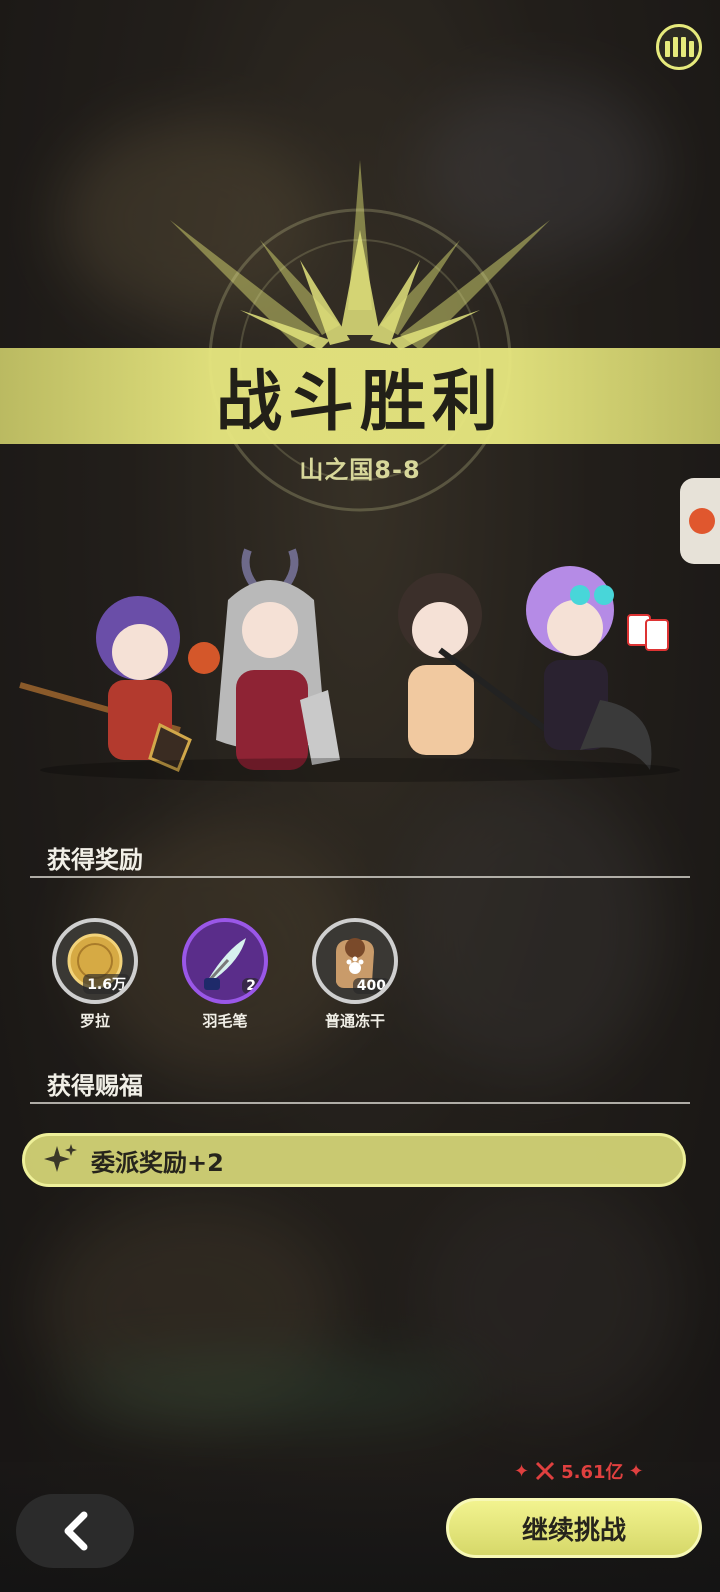  I want to click on combat-power: ✦ 5.61亿 ✦, so click(579, 1471).